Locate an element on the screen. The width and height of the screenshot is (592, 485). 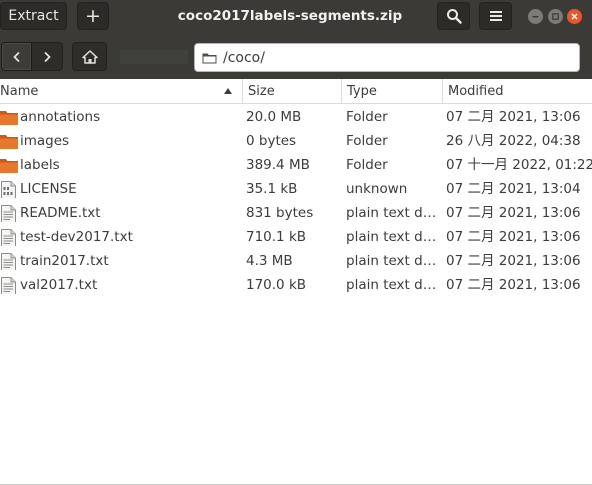
menu-button is located at coordinates (495, 16).